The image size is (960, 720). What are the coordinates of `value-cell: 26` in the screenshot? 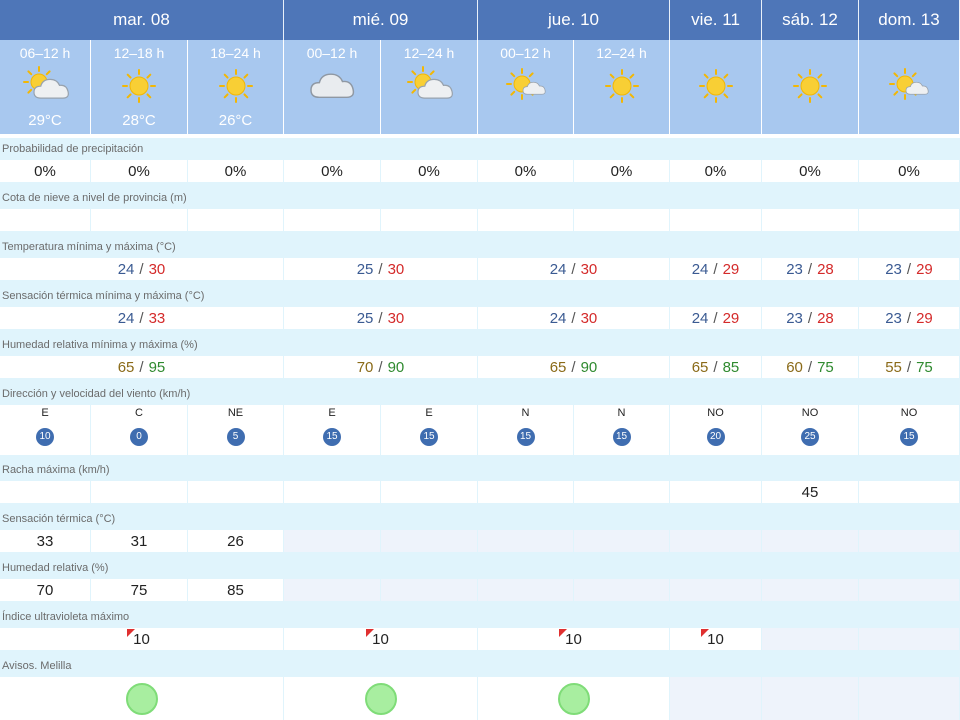 It's located at (236, 541).